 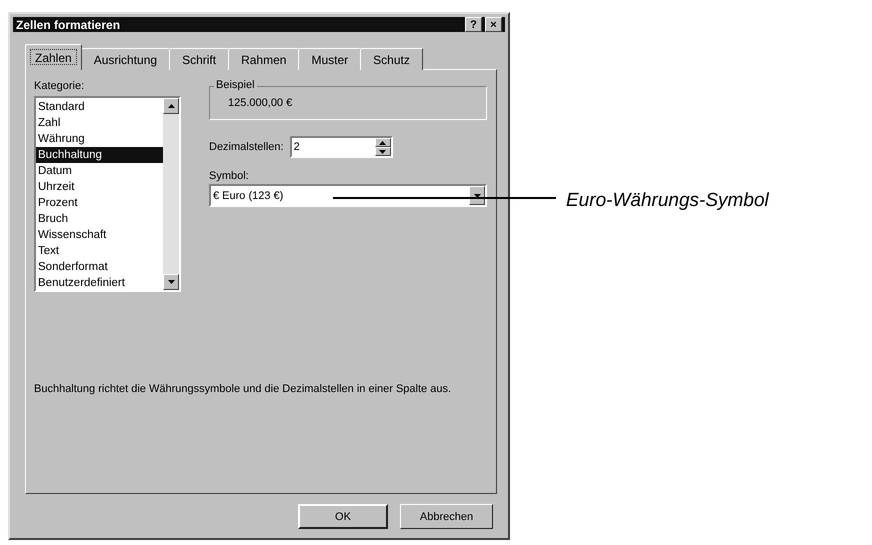 What do you see at coordinates (99, 267) in the screenshot?
I see `list-item: Sonderformat` at bounding box center [99, 267].